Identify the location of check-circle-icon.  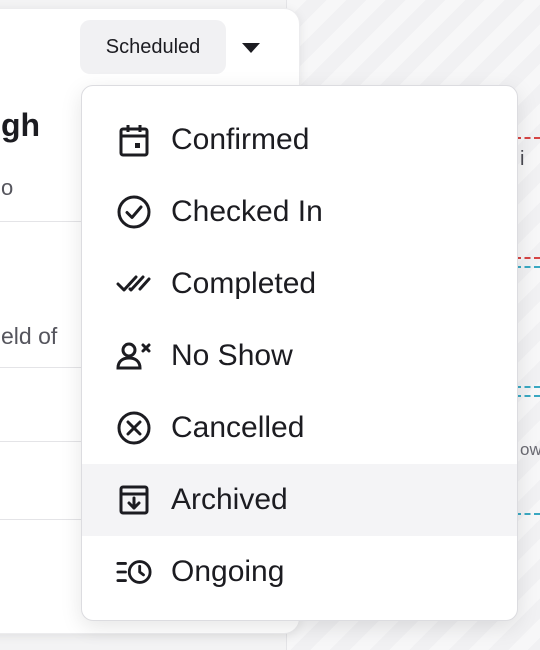
(134, 212).